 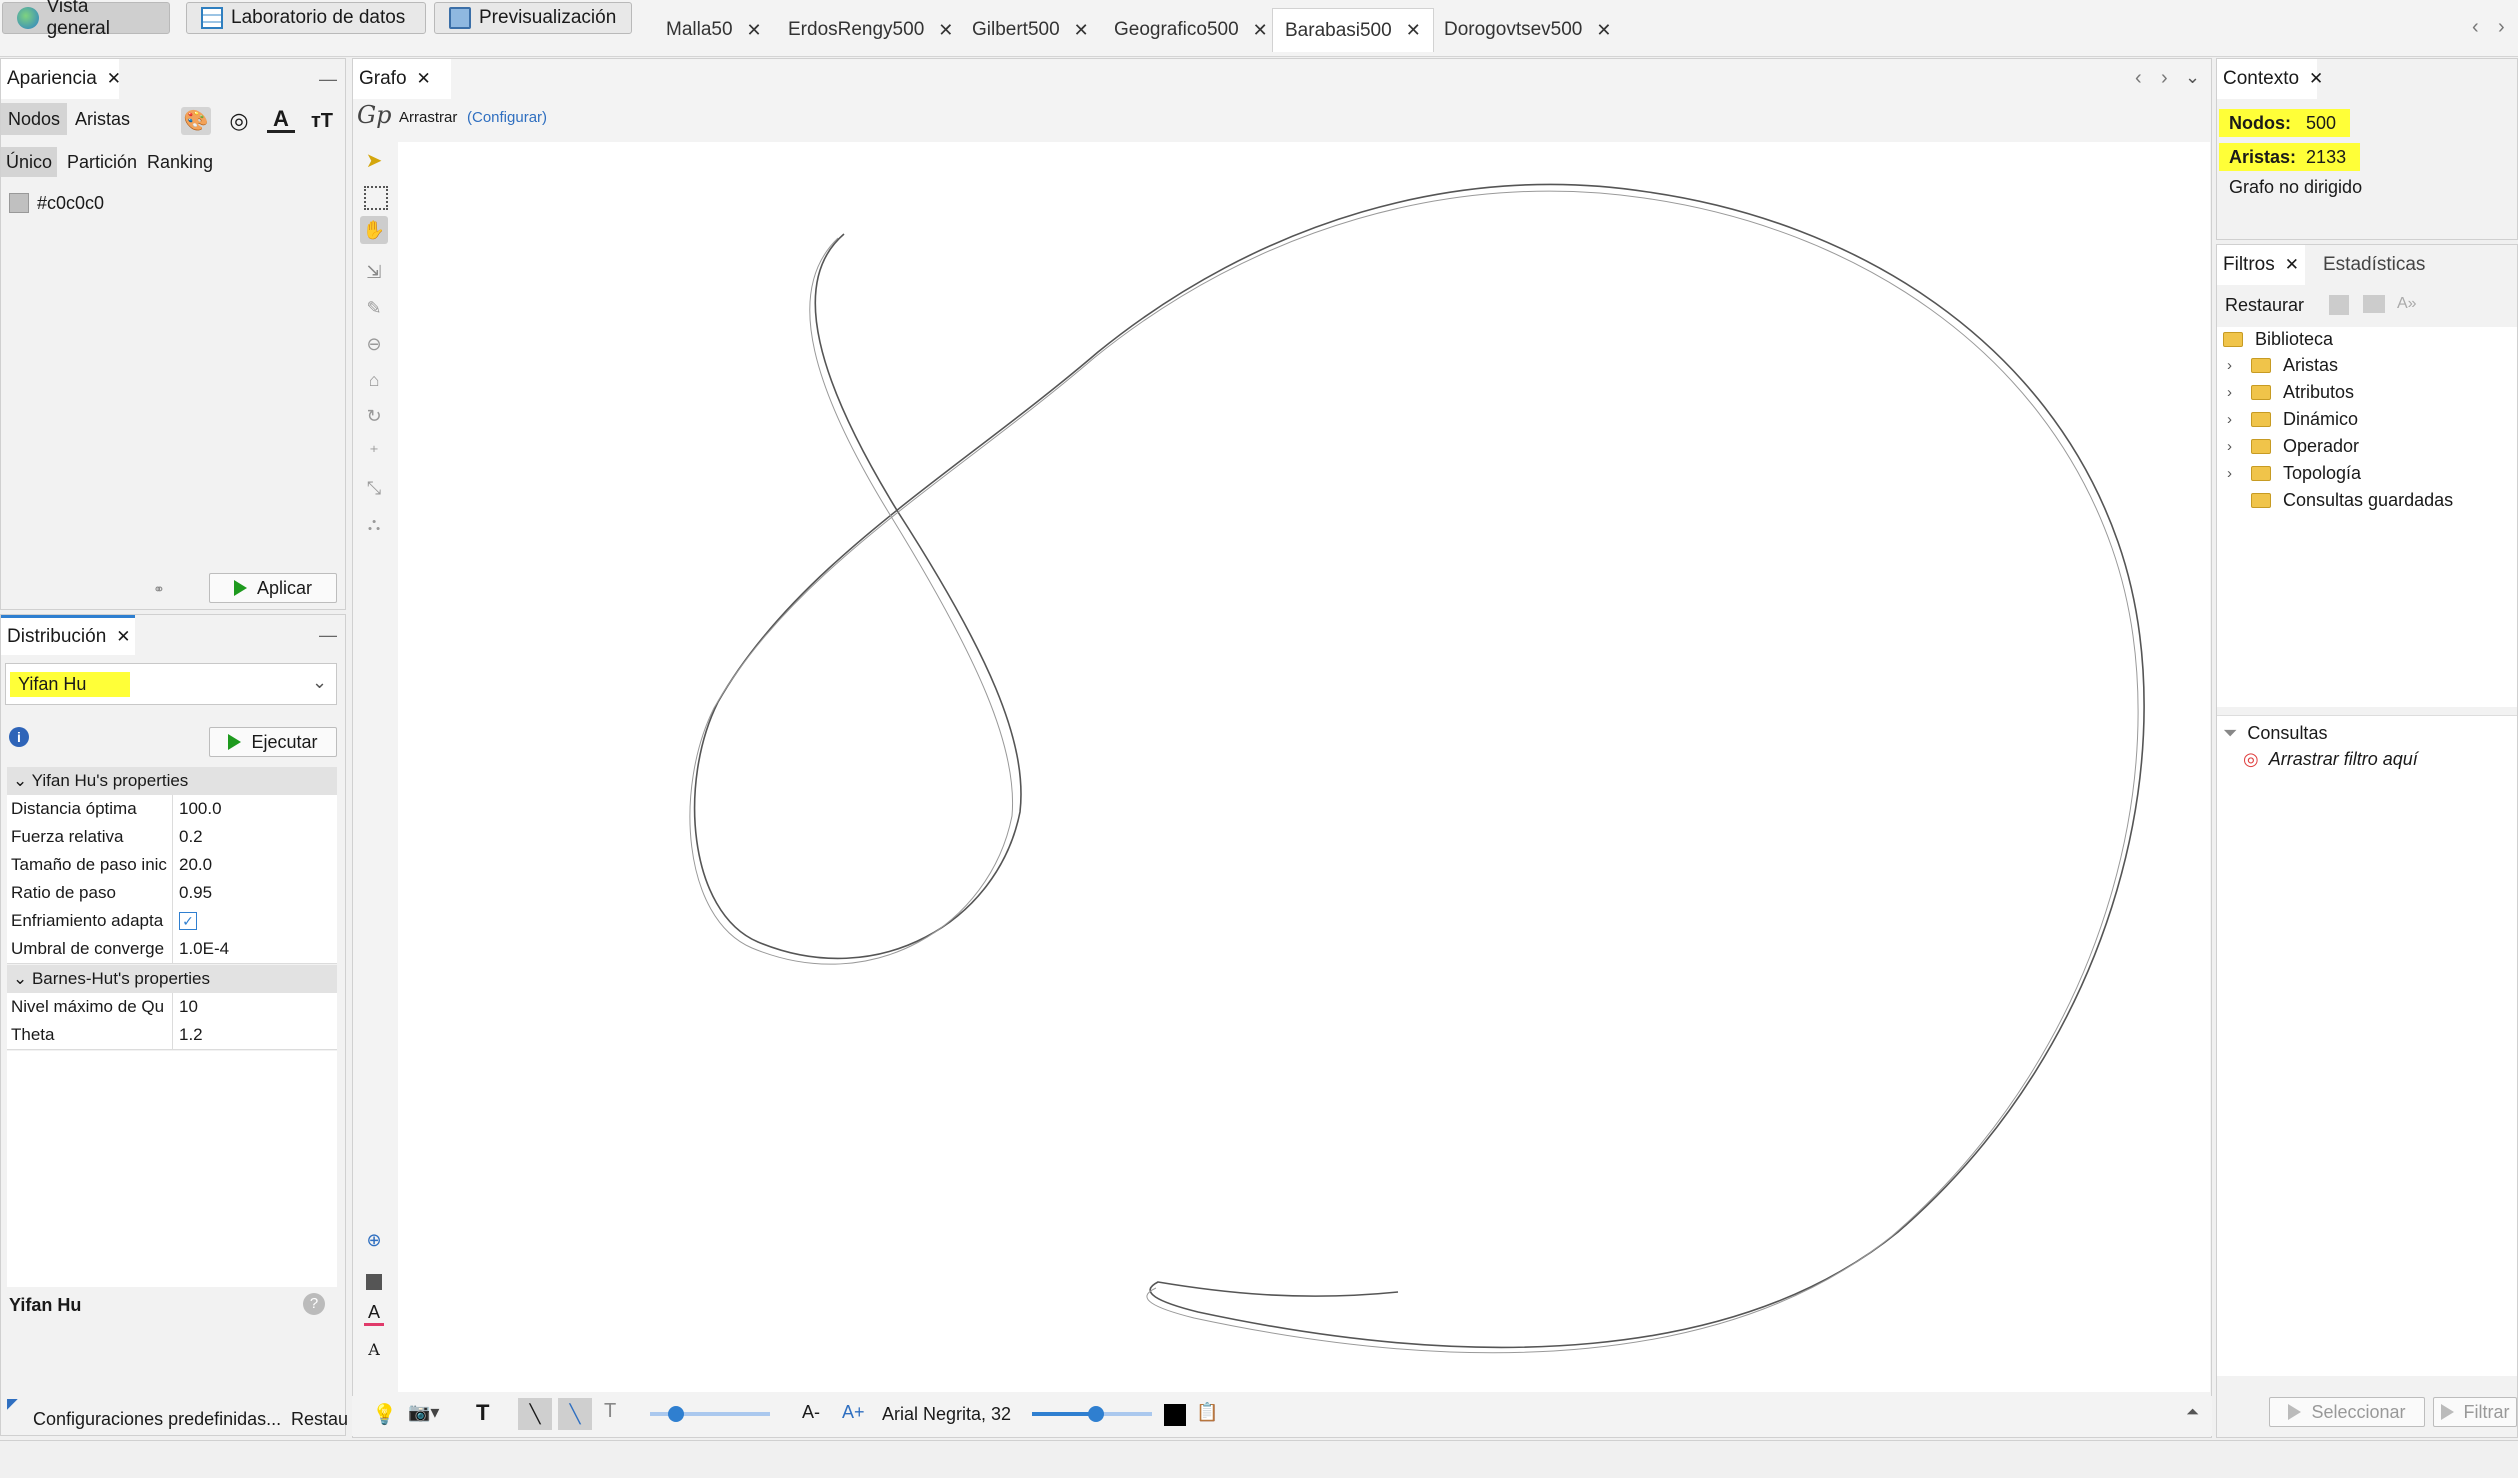 I want to click on link-icon: ⚭, so click(x=159, y=589).